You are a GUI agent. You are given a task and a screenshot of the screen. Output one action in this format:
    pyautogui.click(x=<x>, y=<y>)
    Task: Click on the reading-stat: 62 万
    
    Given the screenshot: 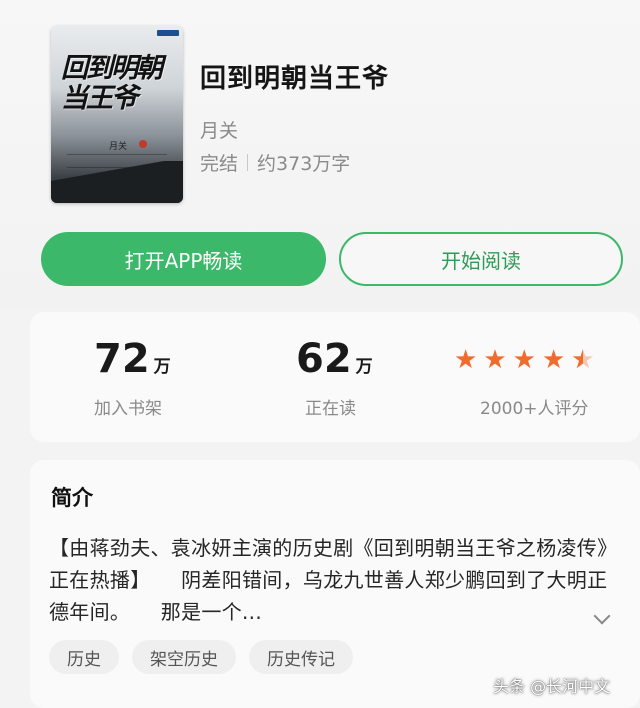 What is the action you would take?
    pyautogui.click(x=334, y=359)
    